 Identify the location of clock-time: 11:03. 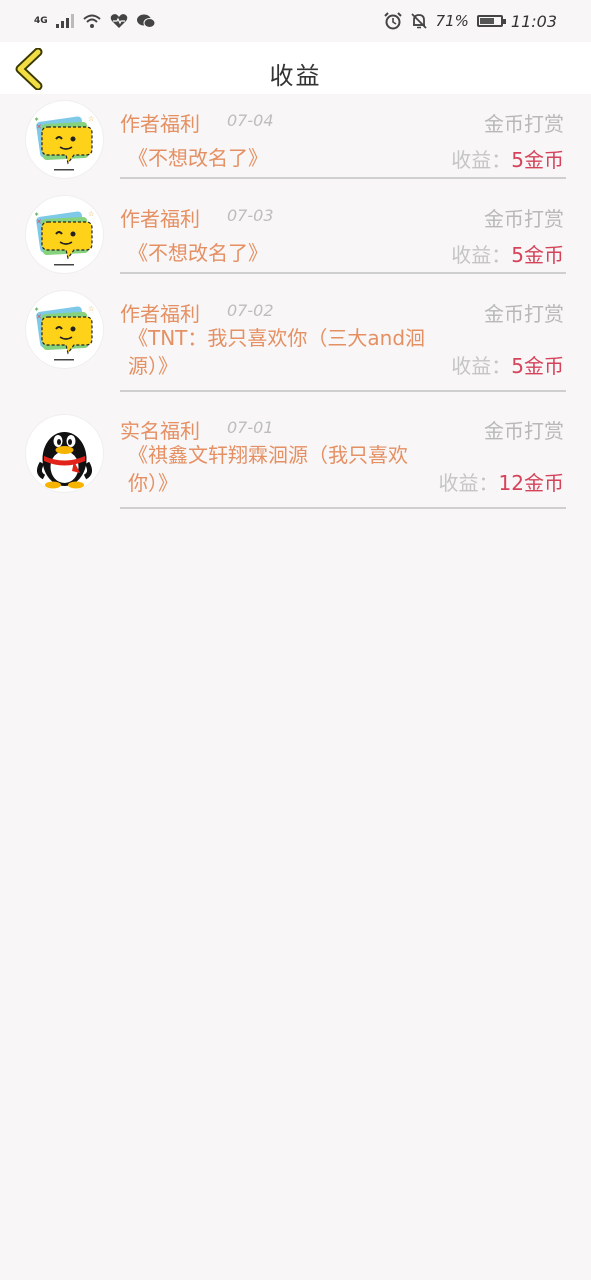
(533, 21).